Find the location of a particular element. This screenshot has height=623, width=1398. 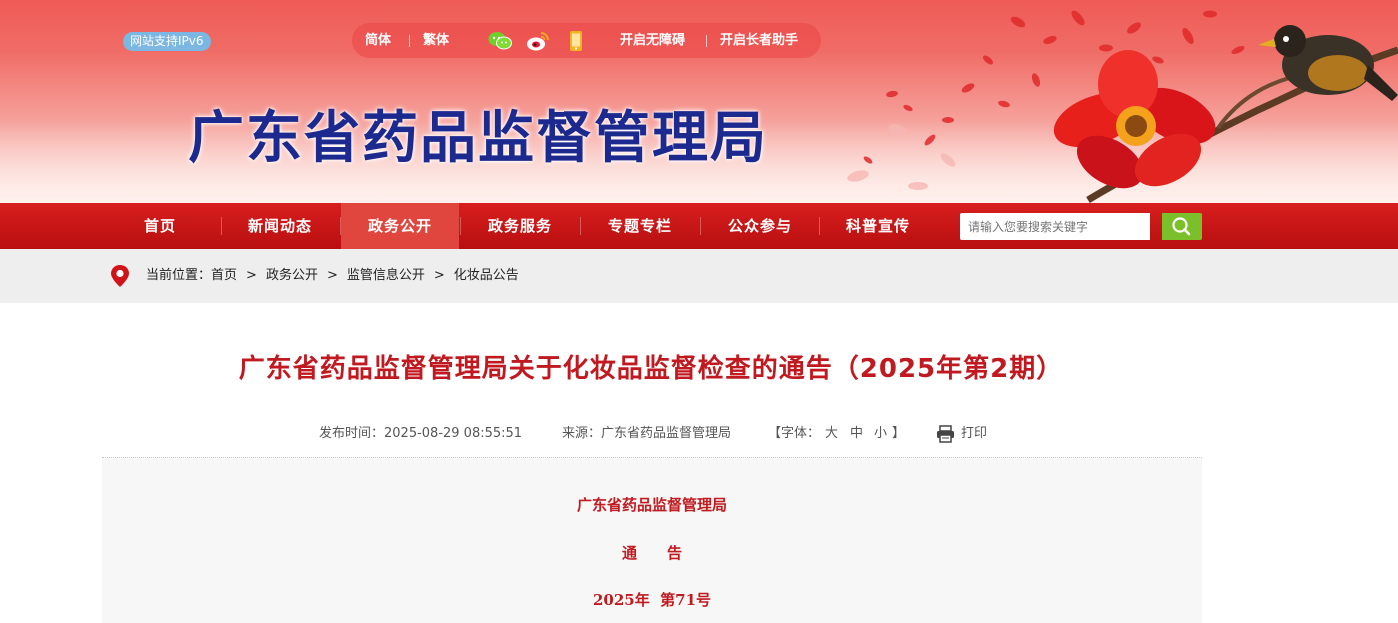

search-button is located at coordinates (1182, 226).